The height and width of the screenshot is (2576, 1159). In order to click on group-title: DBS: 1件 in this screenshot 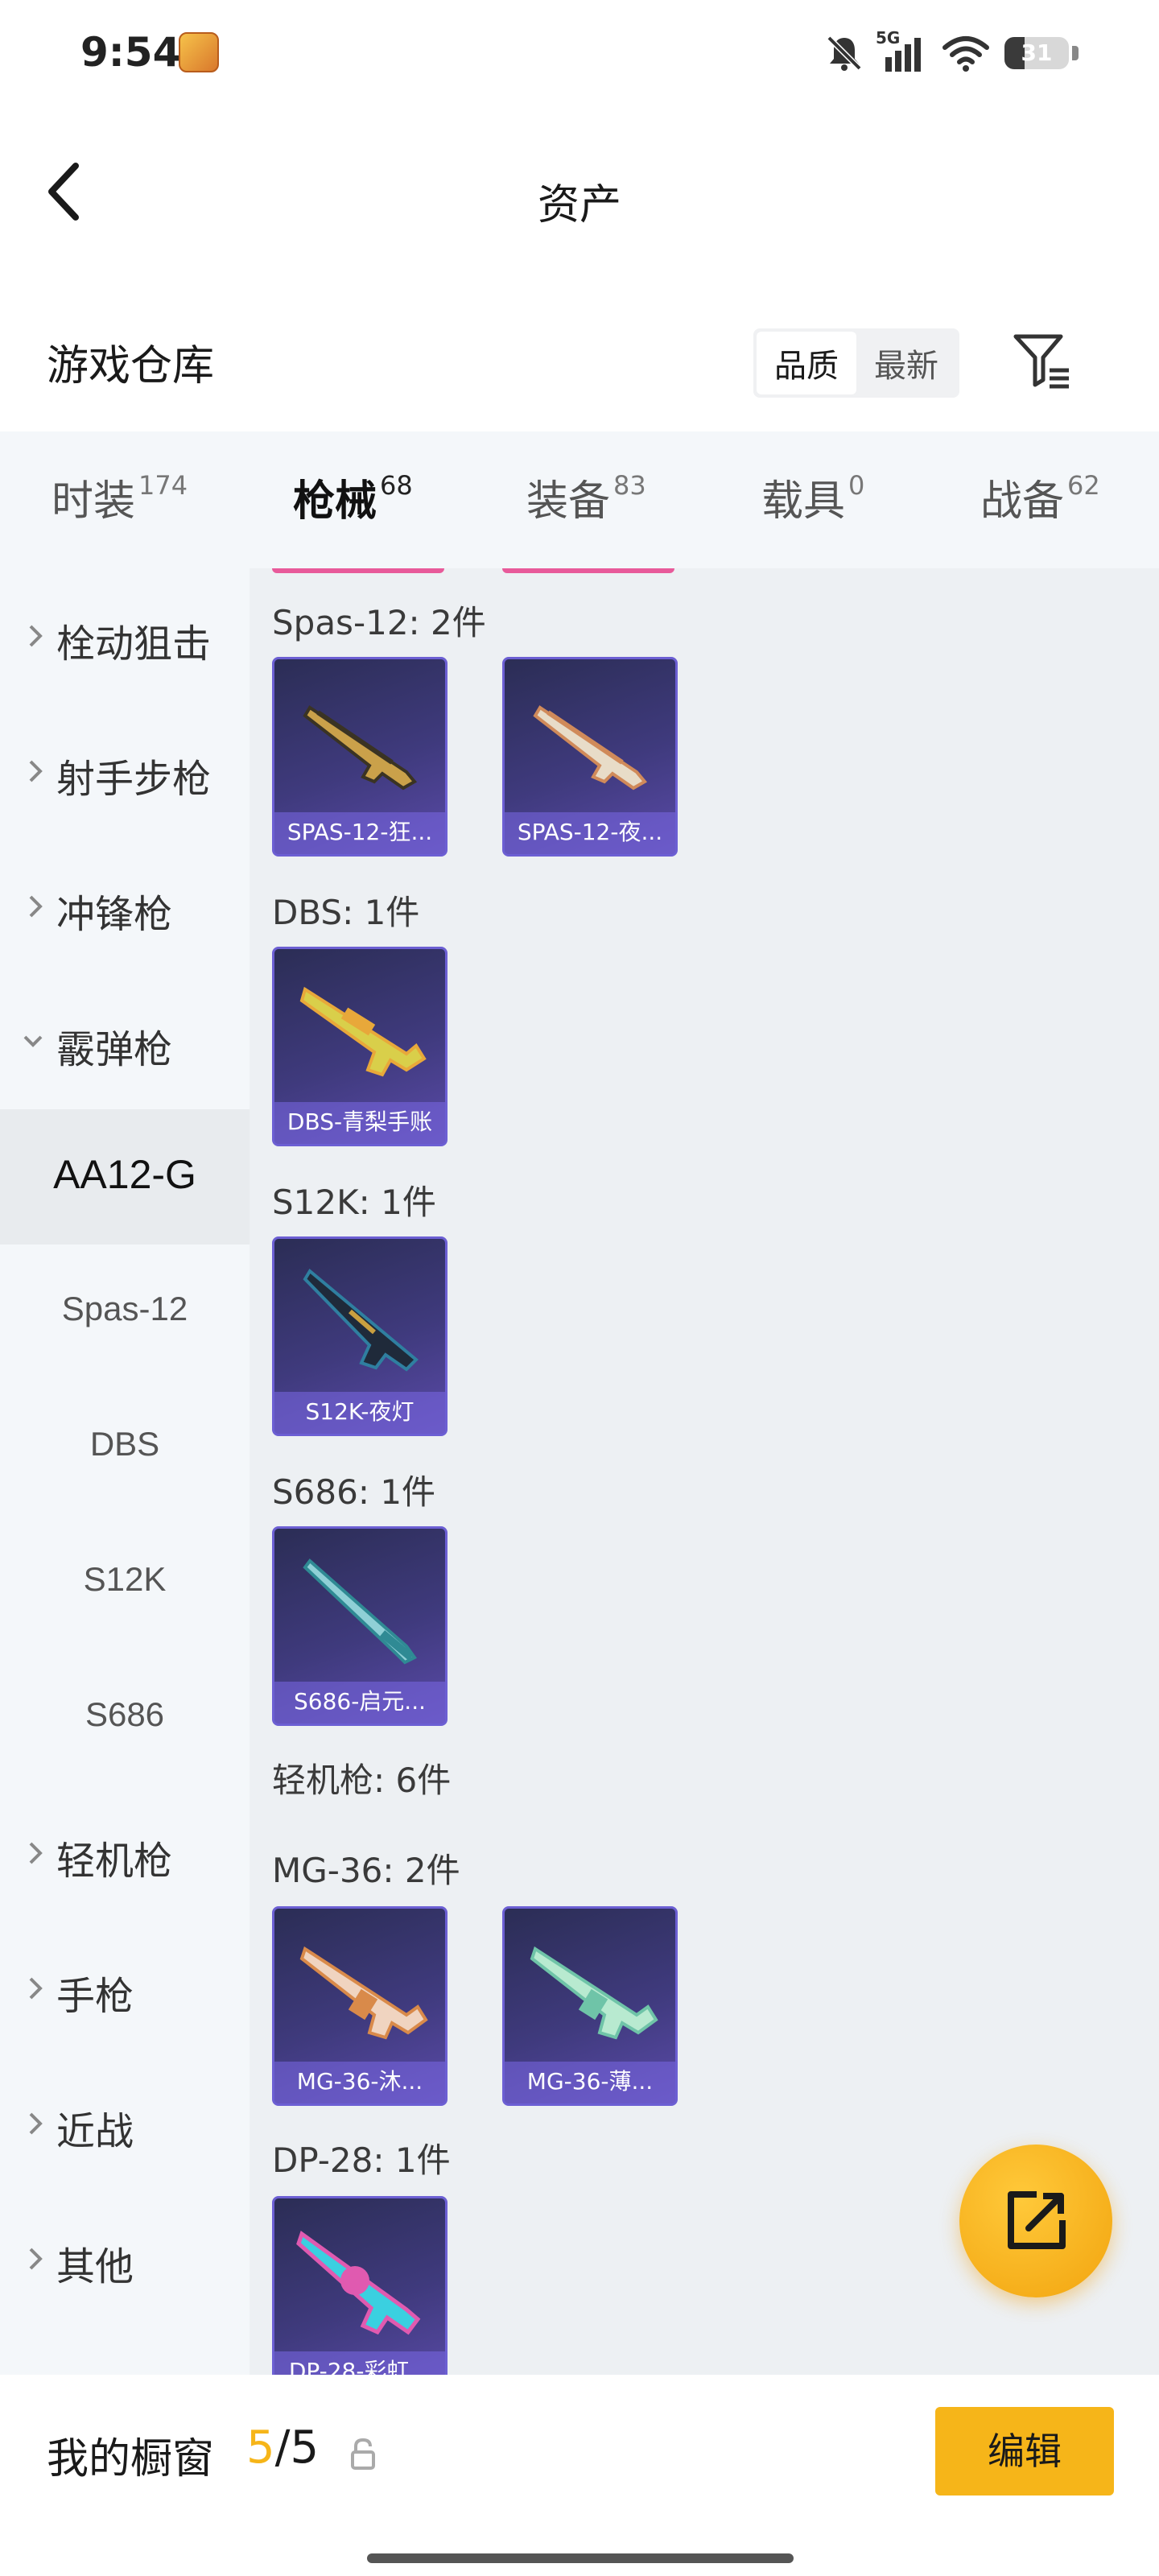, I will do `click(346, 912)`.